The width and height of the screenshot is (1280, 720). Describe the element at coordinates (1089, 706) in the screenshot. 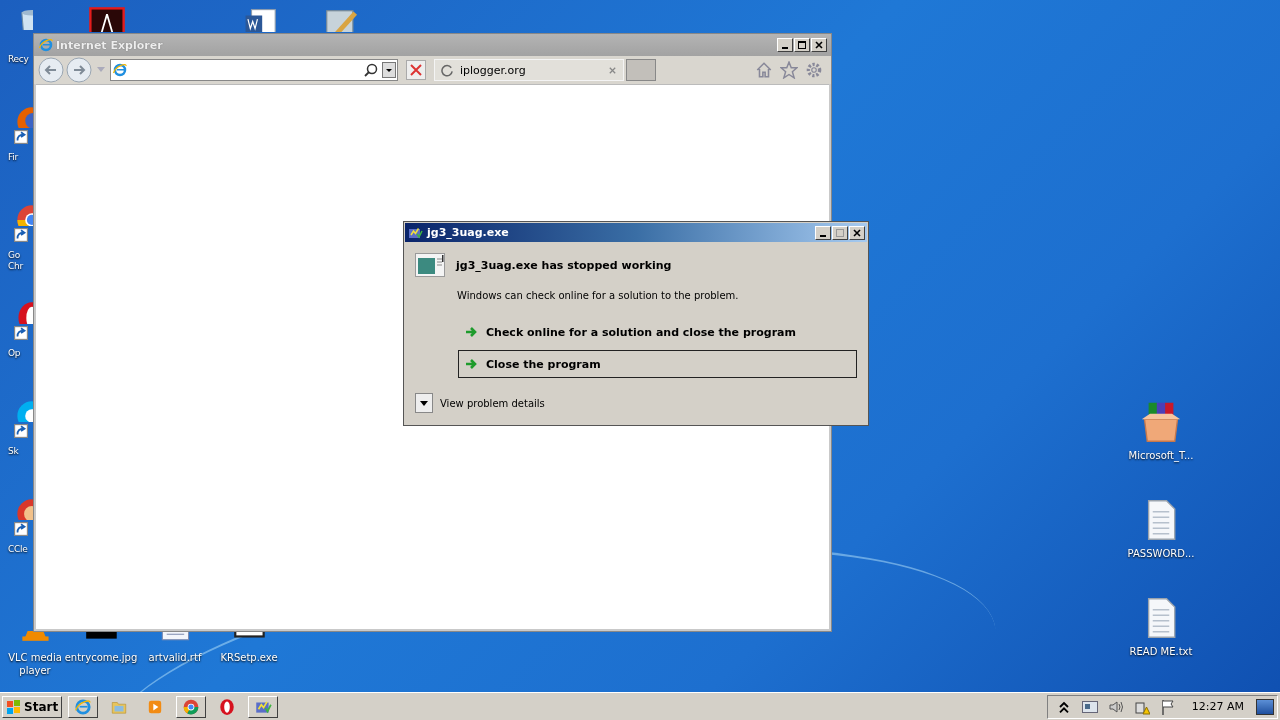

I see `action-center-icon` at that location.